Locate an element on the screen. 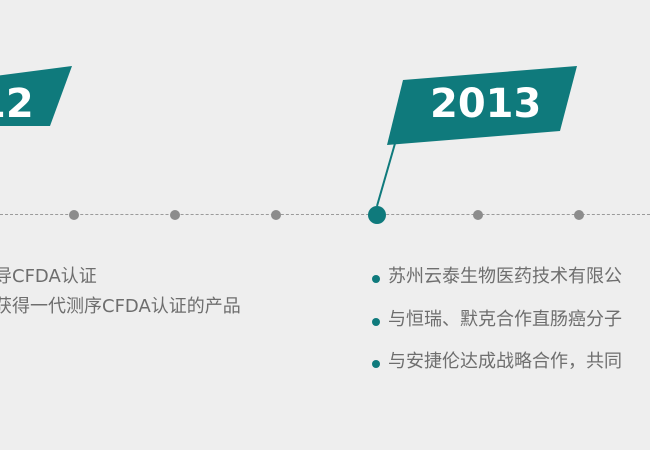 This screenshot has width=650, height=450. right-event-item-text: 苏州云泰生物医药技术有限公 is located at coordinates (505, 276).